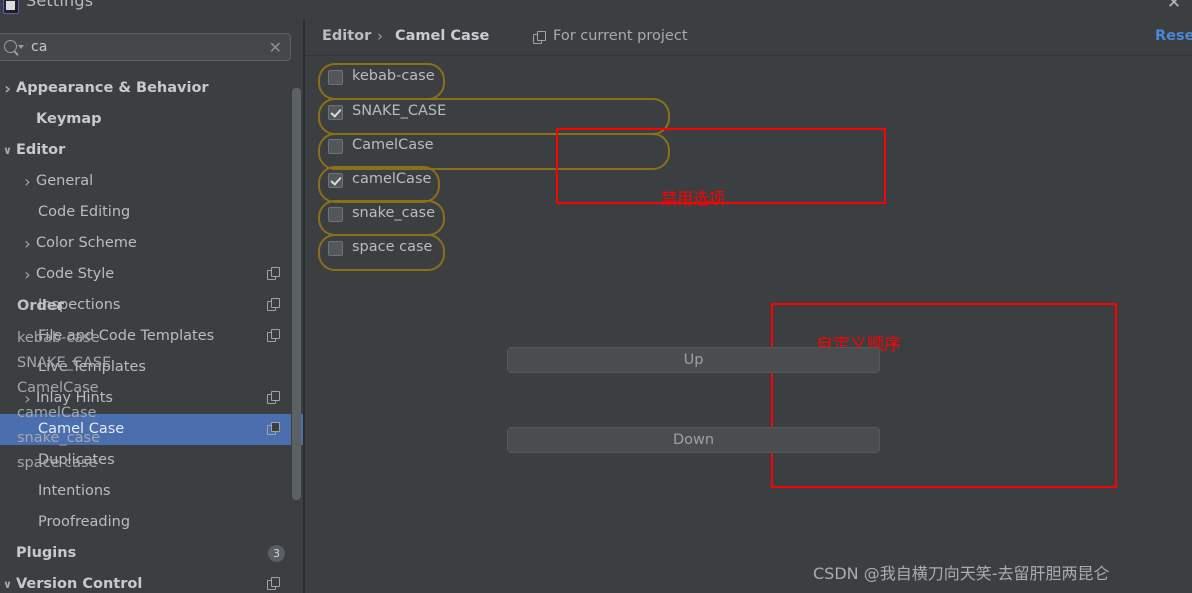 Image resolution: width=1192 pixels, height=593 pixels. Describe the element at coordinates (40, 306) in the screenshot. I see `order-section-title: Order` at that location.